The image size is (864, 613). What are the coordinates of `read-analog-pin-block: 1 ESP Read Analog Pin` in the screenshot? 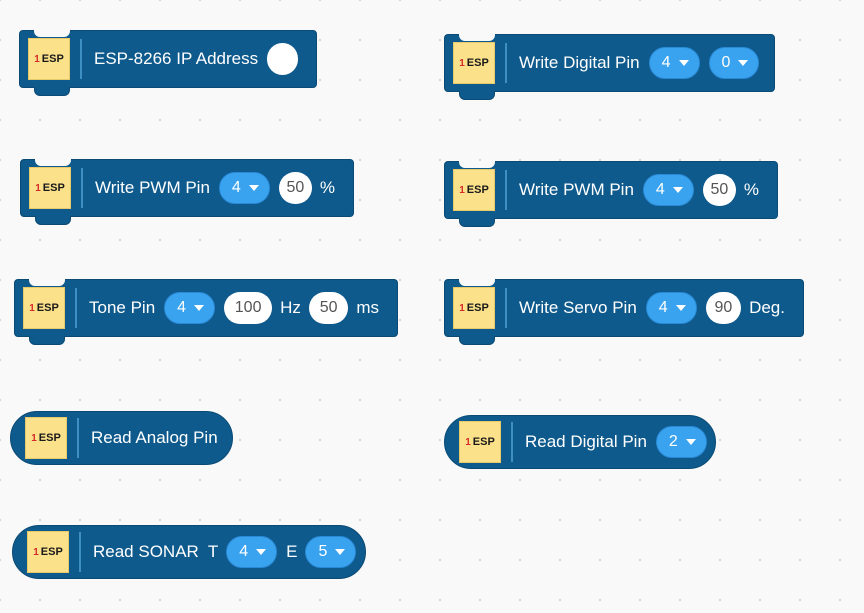 It's located at (121, 438).